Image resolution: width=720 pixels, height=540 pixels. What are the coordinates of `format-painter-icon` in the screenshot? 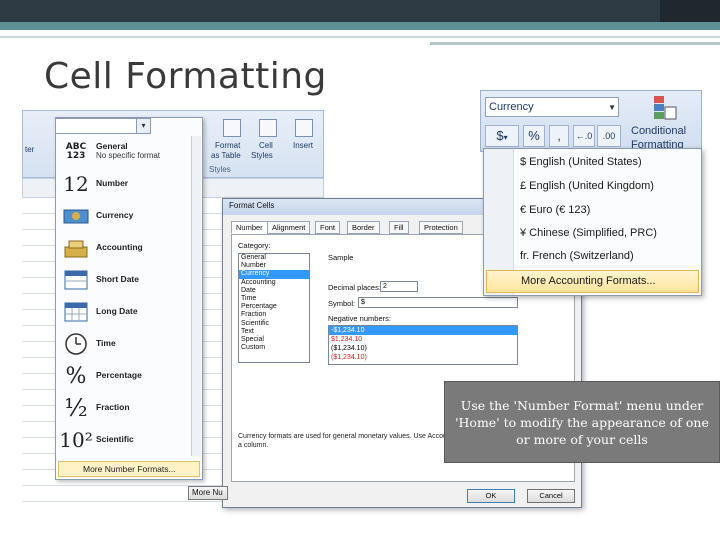 It's located at (232, 128).